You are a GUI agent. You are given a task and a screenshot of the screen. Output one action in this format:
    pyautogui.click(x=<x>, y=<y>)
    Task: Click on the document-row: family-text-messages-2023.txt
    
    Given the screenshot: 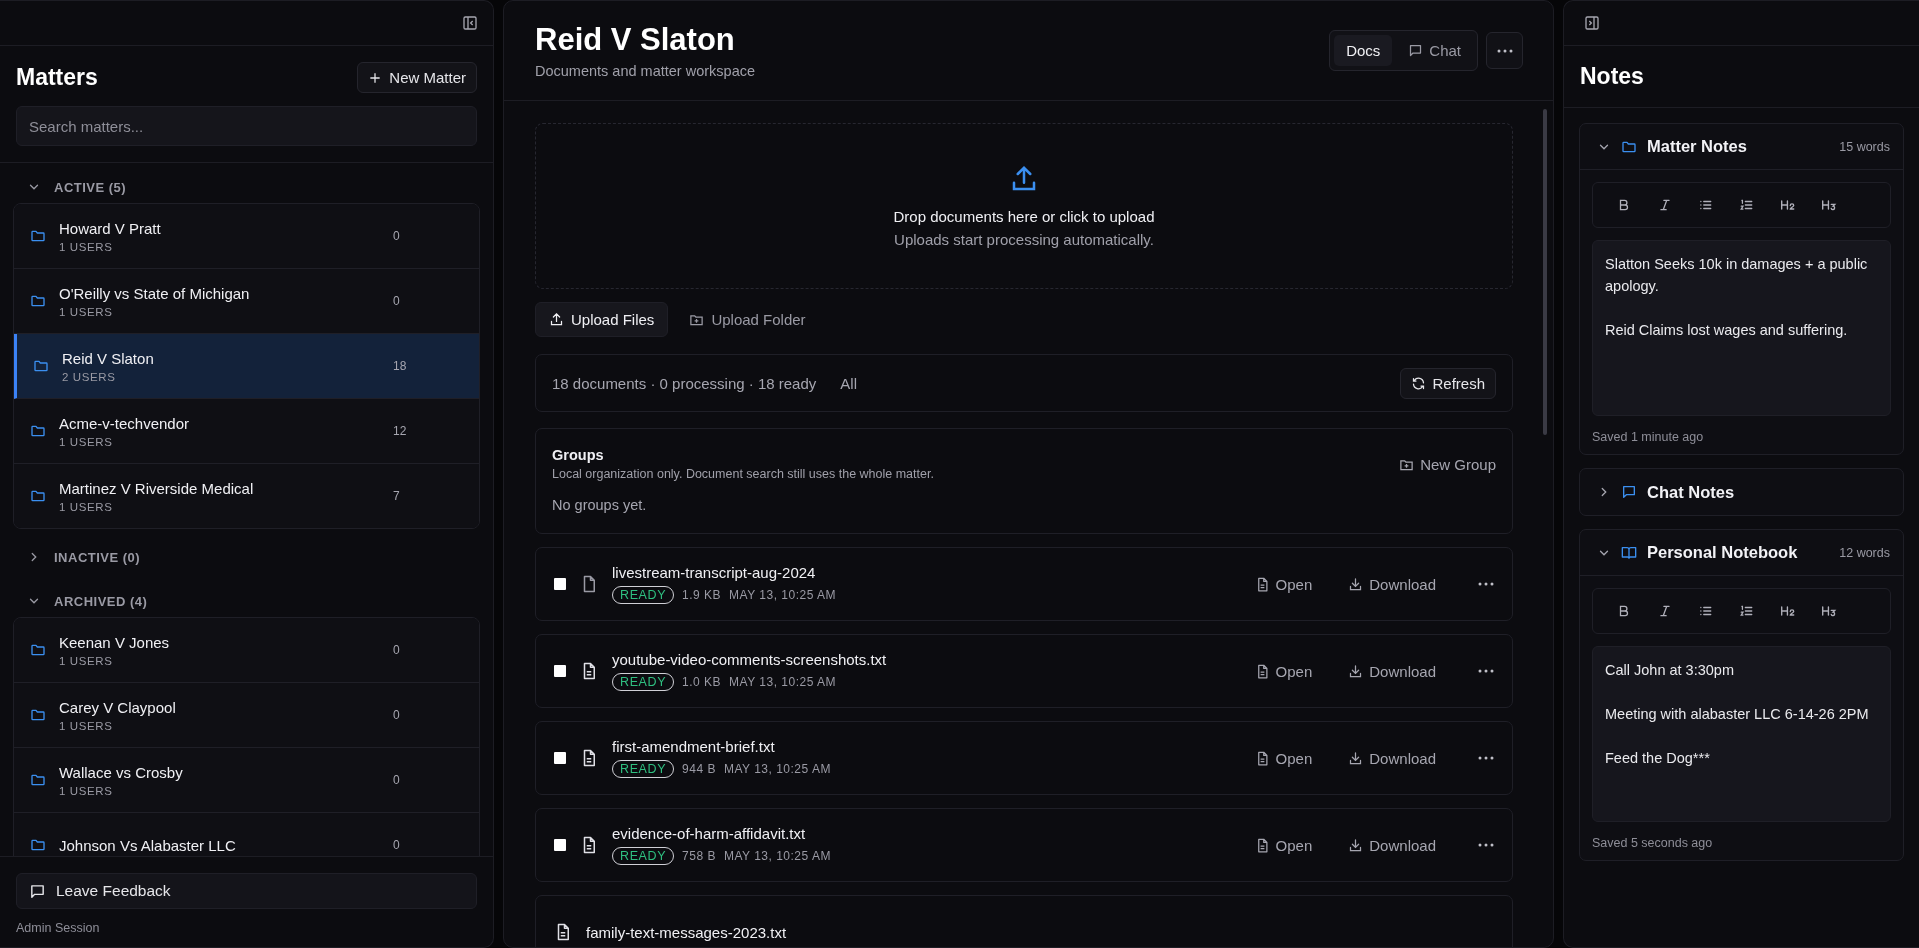 What is the action you would take?
    pyautogui.click(x=1024, y=921)
    